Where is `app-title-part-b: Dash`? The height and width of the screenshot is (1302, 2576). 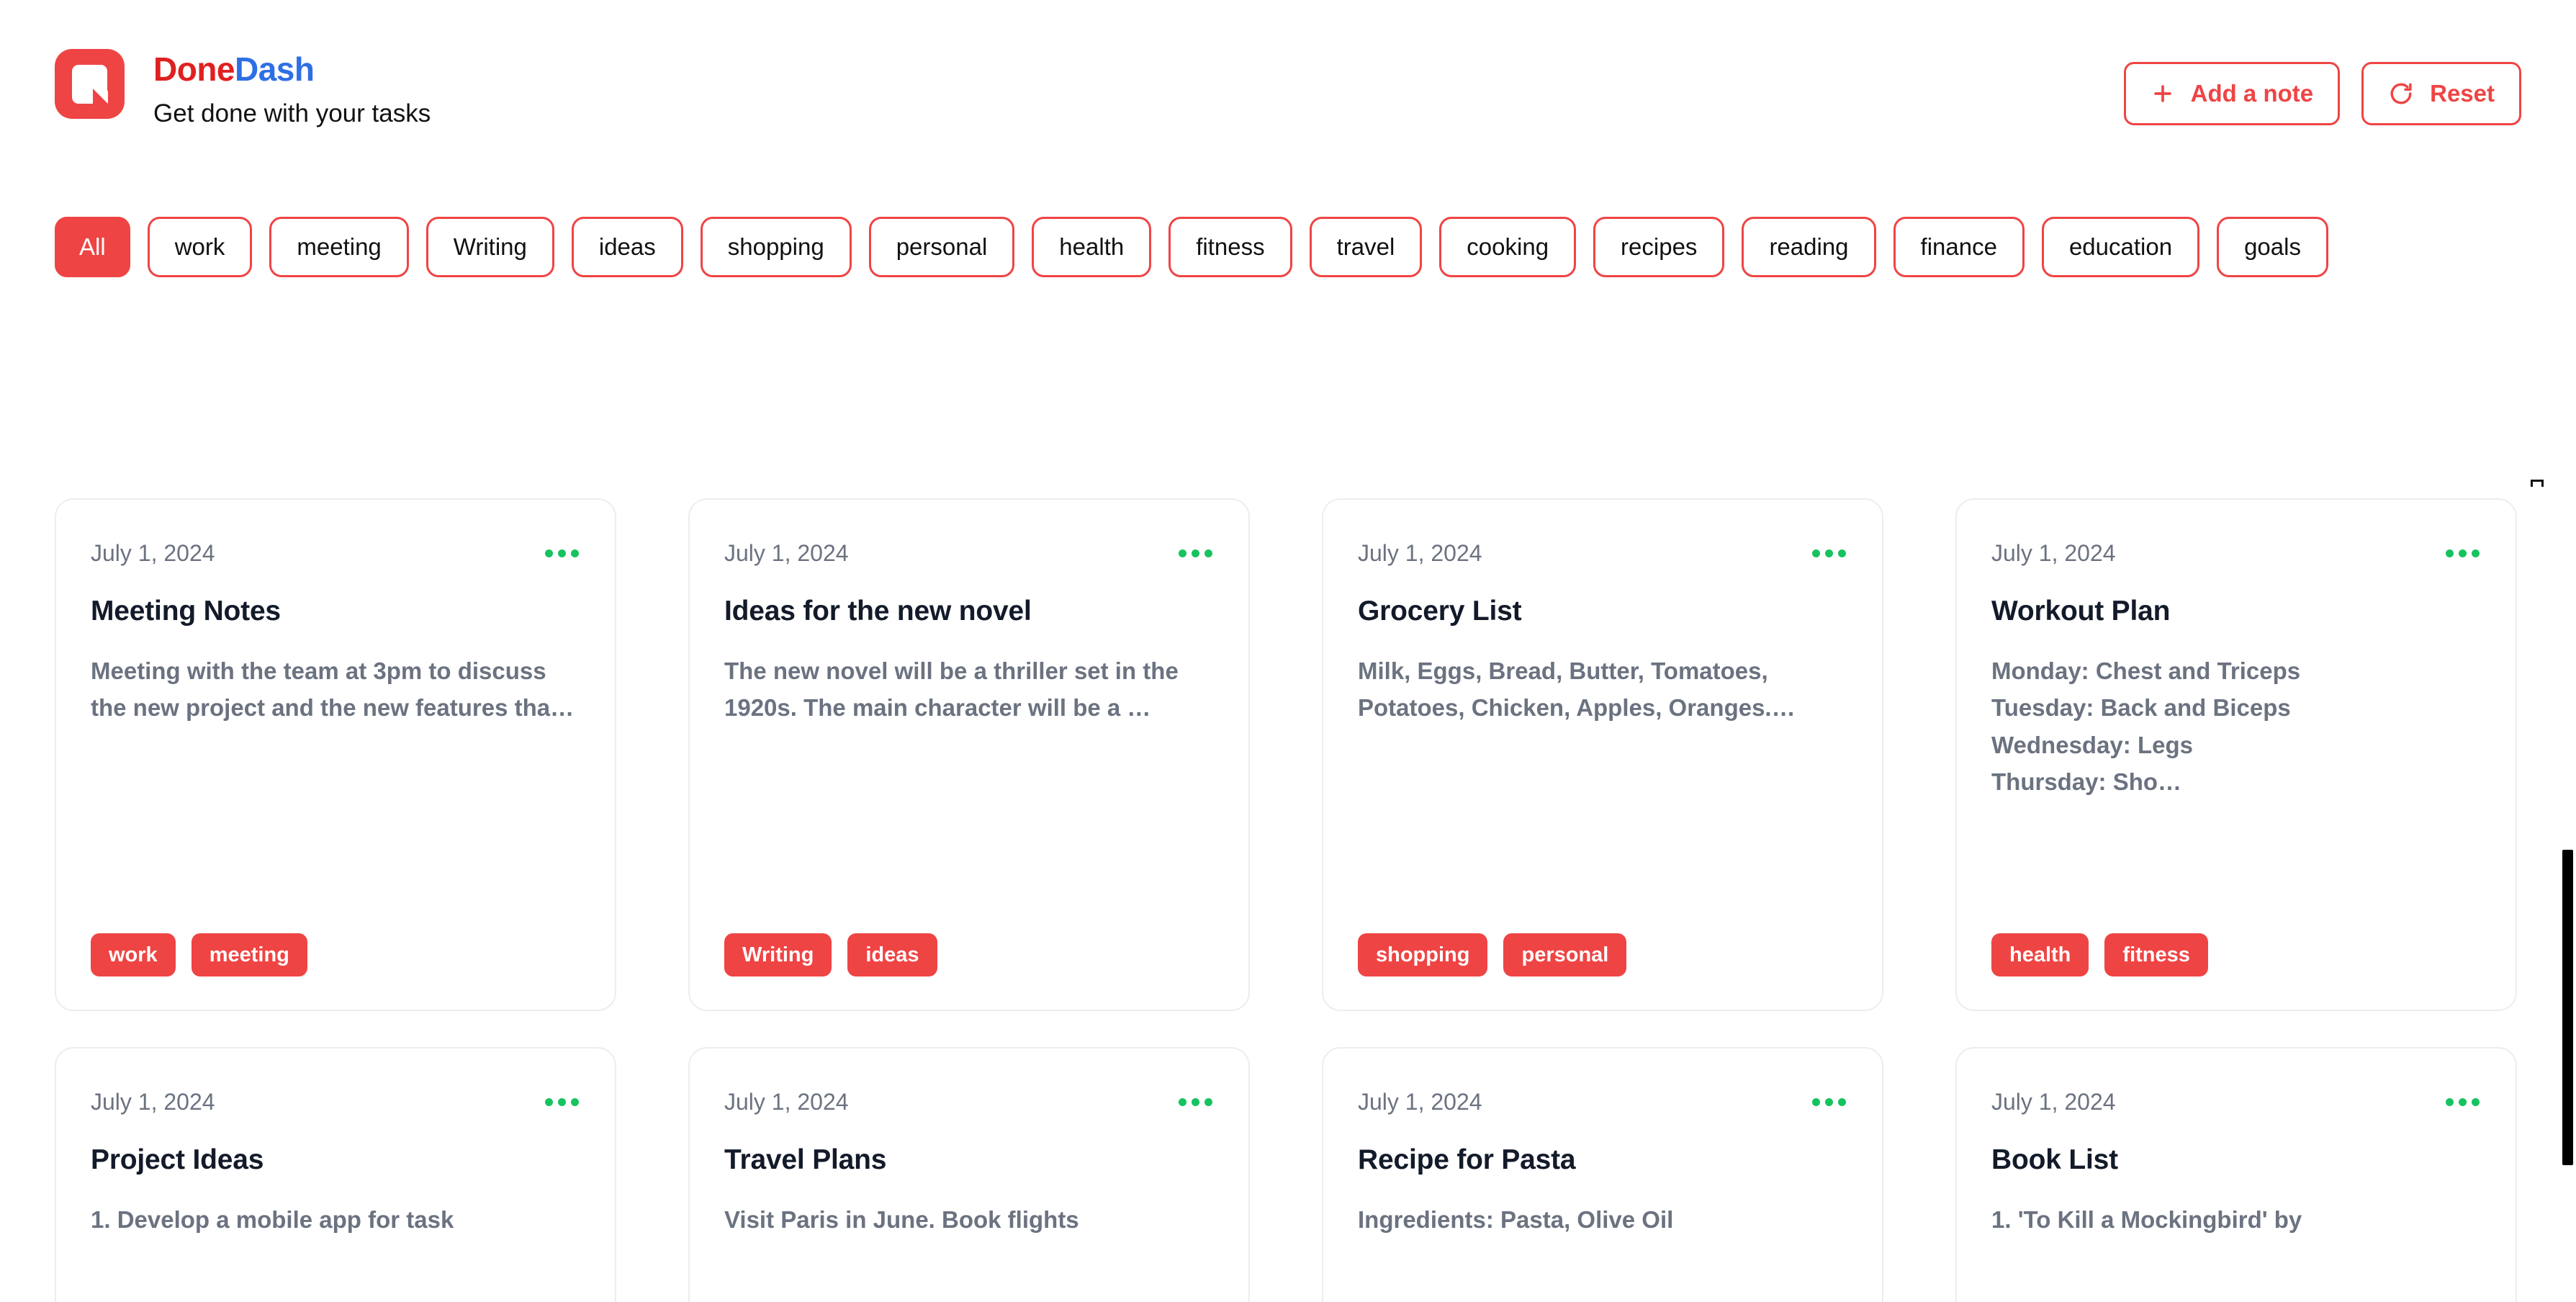
app-title-part-b: Dash is located at coordinates (275, 69).